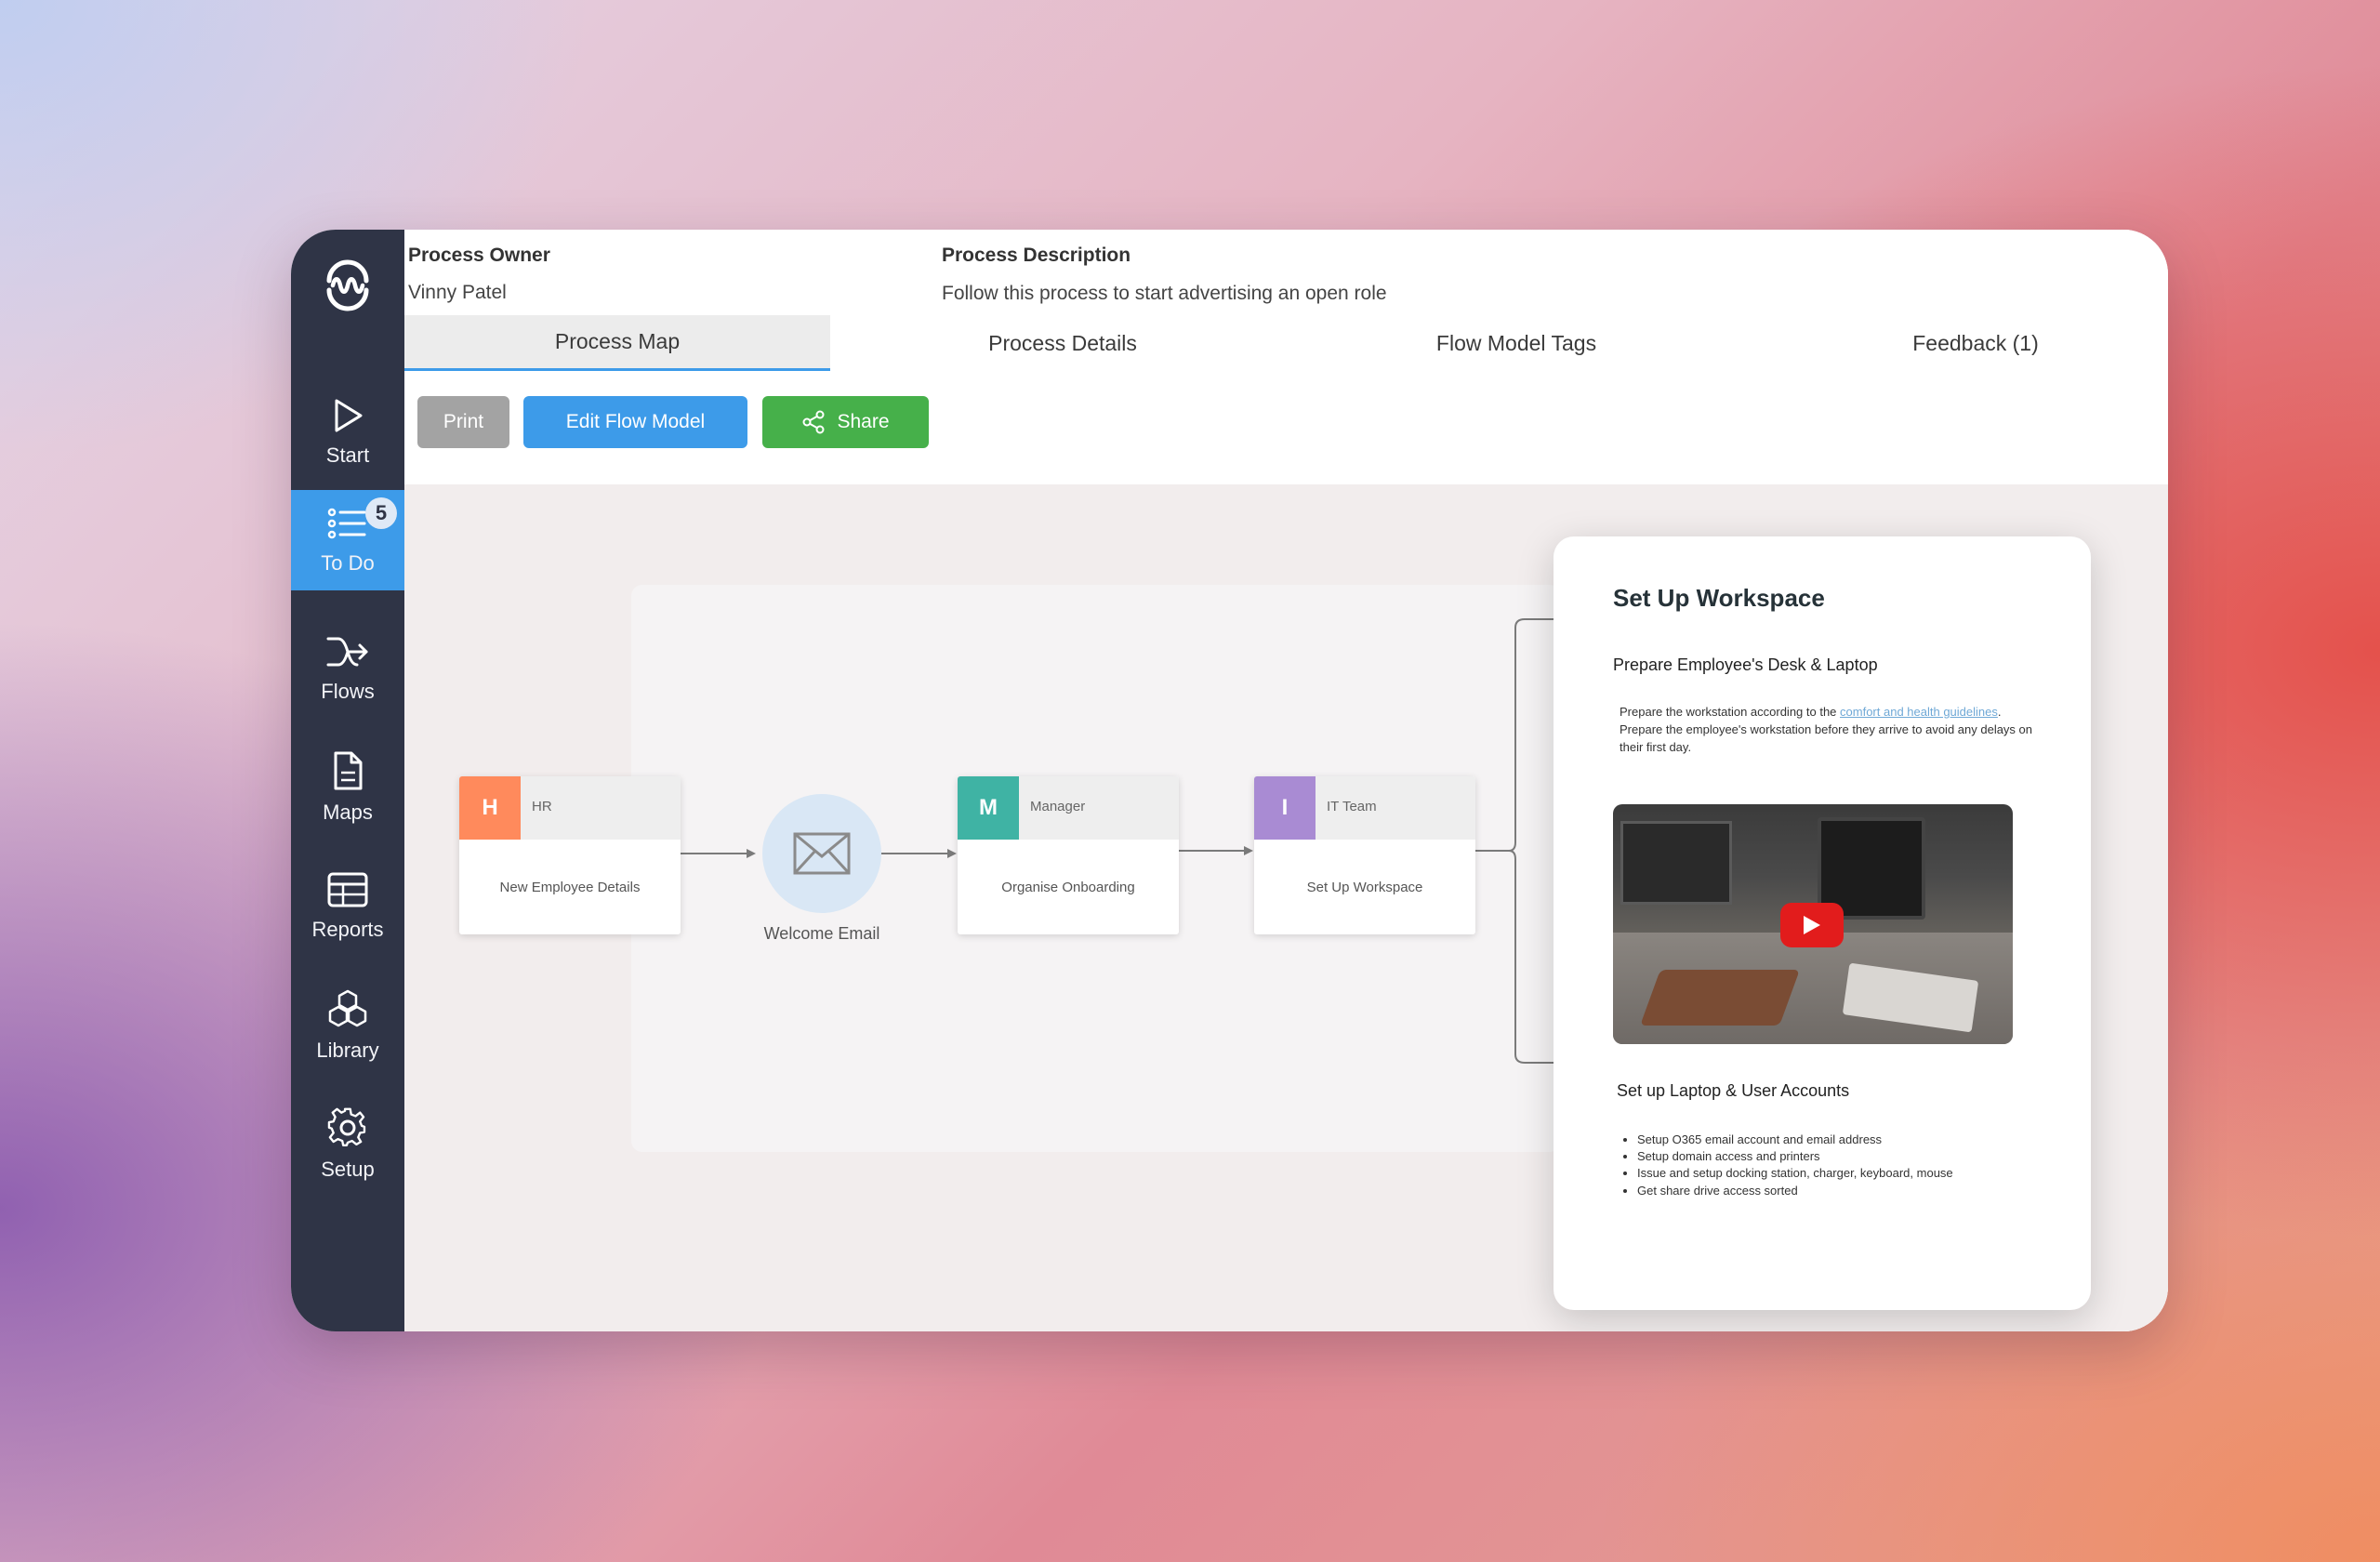 The width and height of the screenshot is (2380, 1562). What do you see at coordinates (348, 563) in the screenshot?
I see `sidebar-item-label: To Do` at bounding box center [348, 563].